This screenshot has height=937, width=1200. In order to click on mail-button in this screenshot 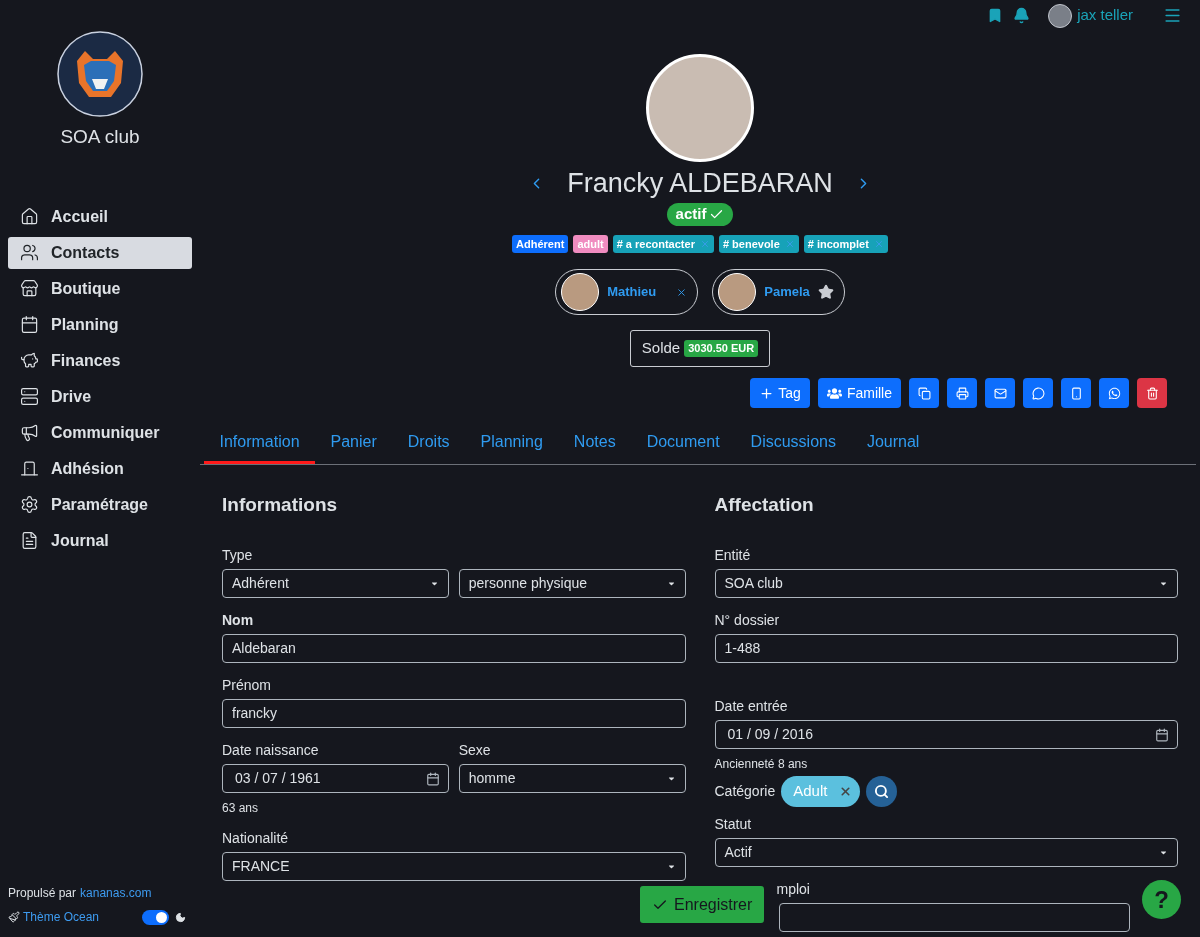, I will do `click(1000, 393)`.